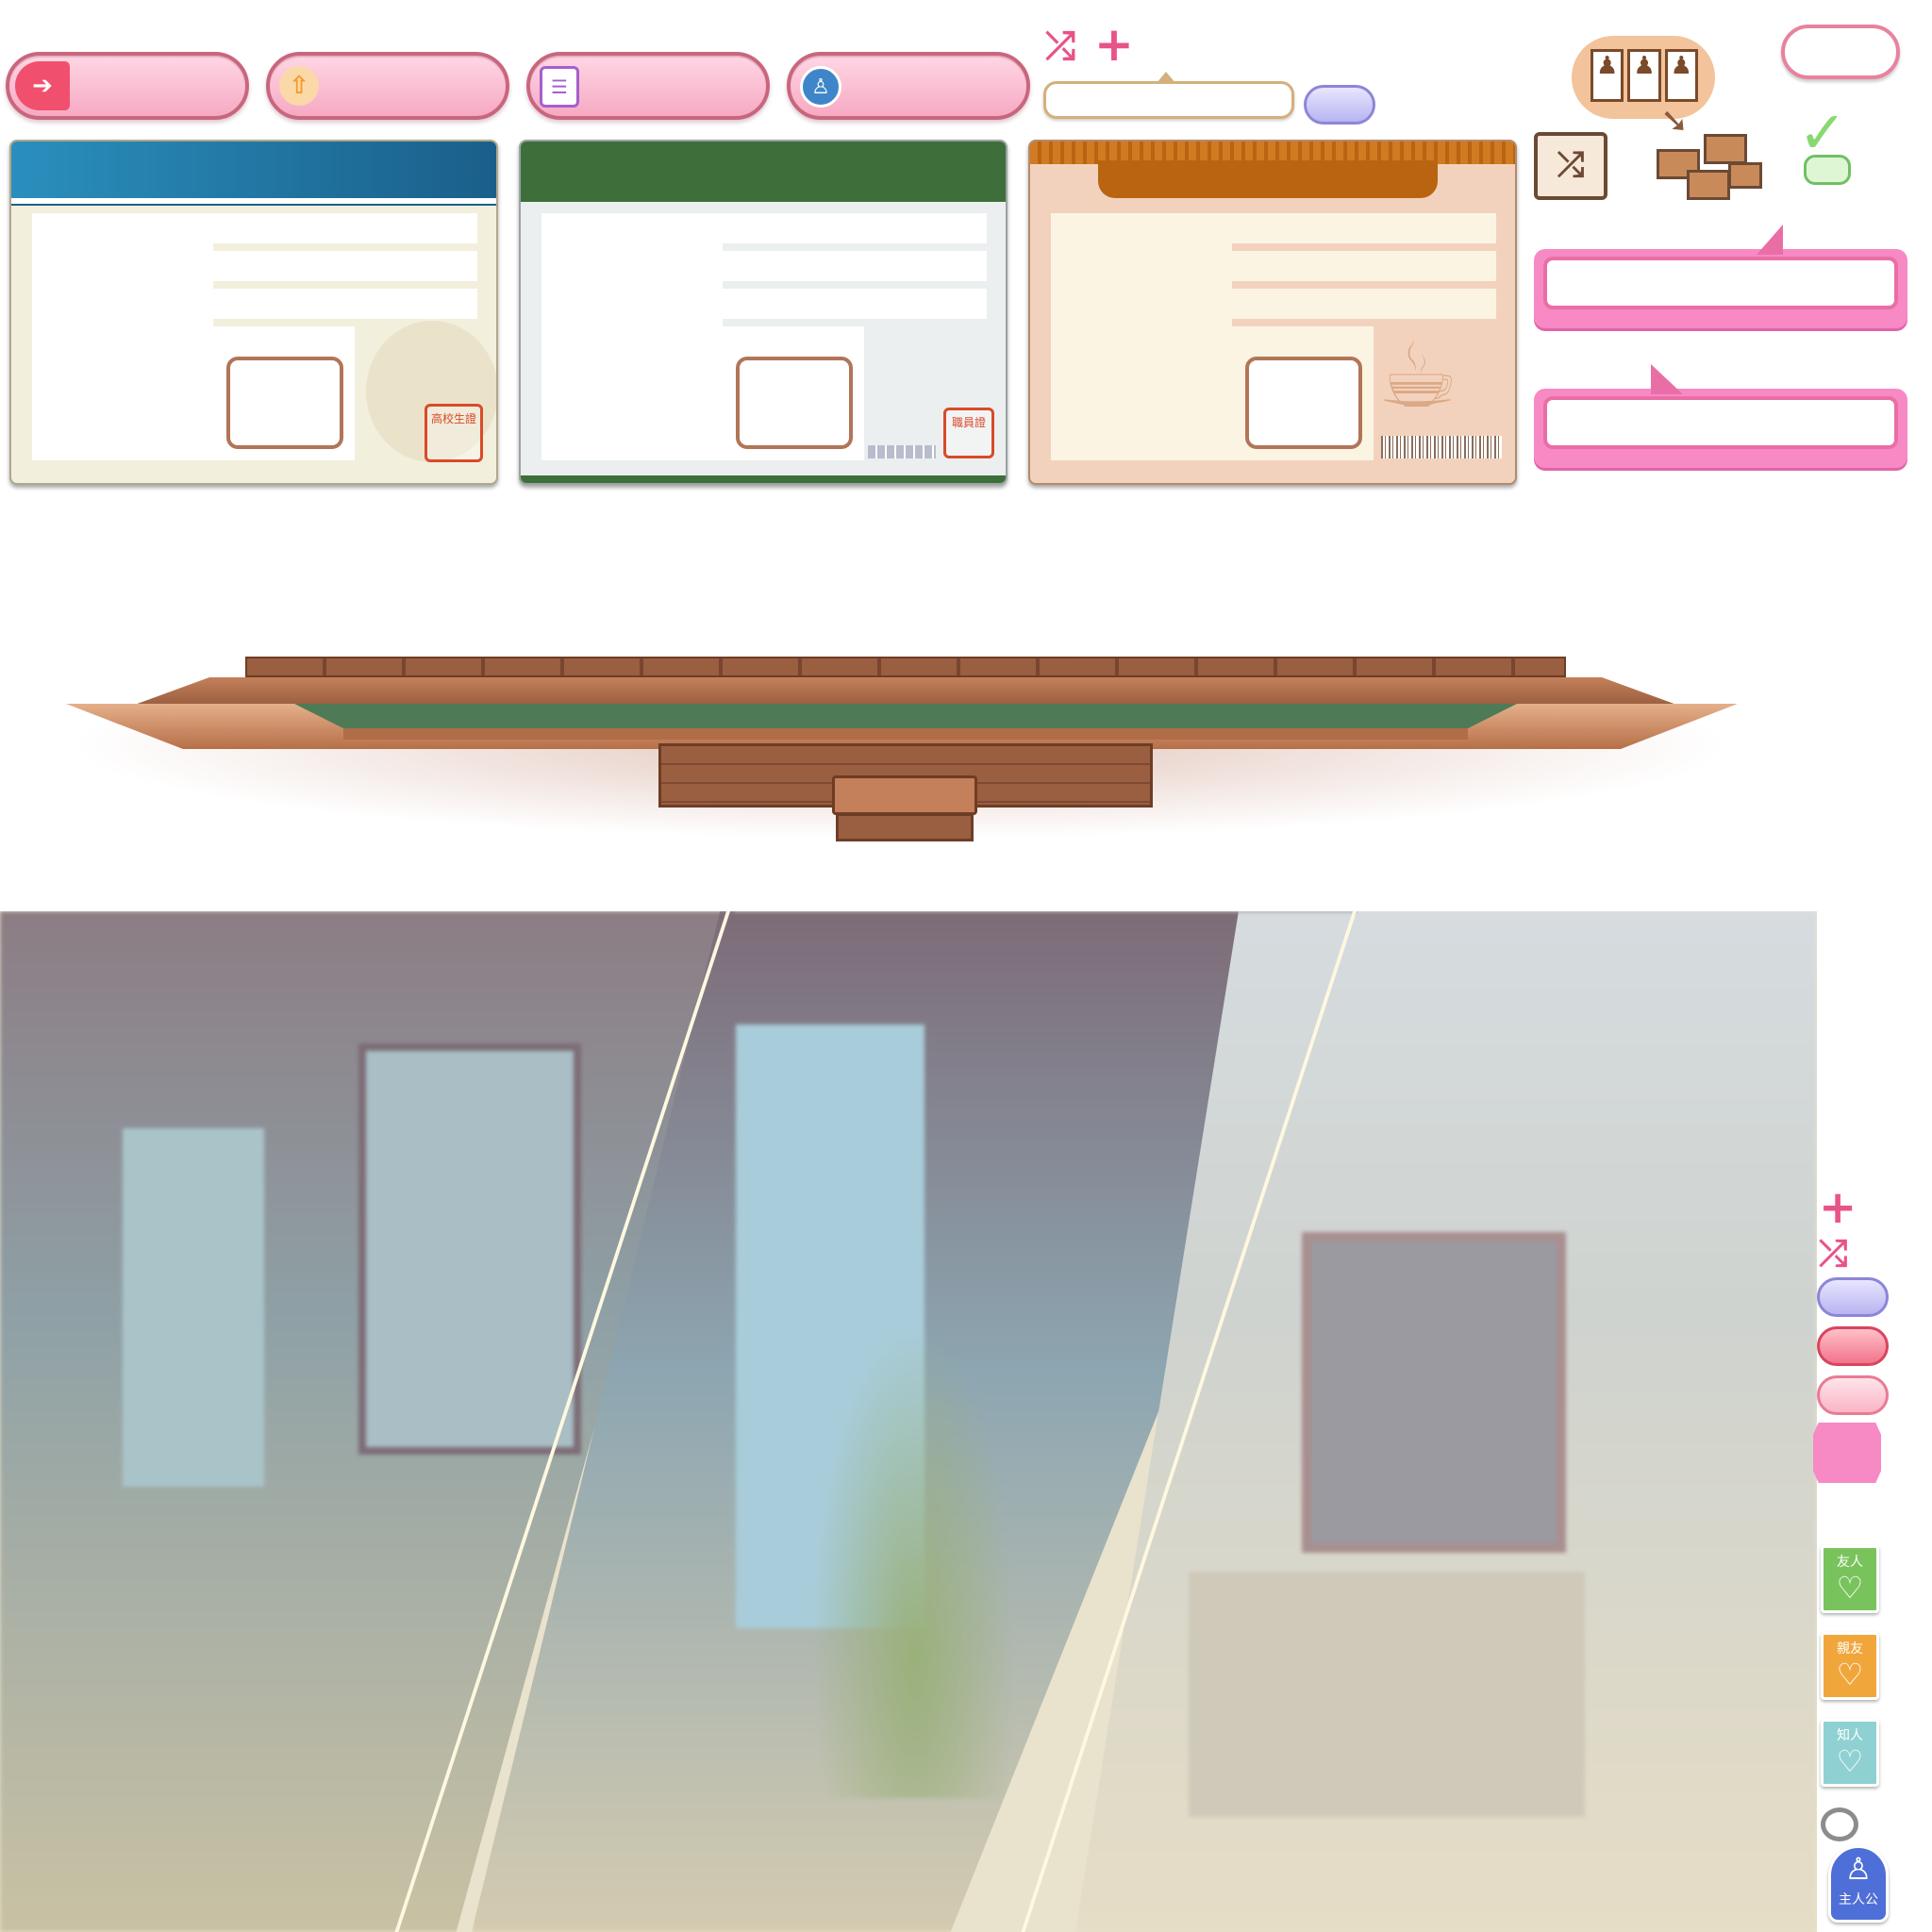  What do you see at coordinates (1853, 1346) in the screenshot?
I see `coral-button` at bounding box center [1853, 1346].